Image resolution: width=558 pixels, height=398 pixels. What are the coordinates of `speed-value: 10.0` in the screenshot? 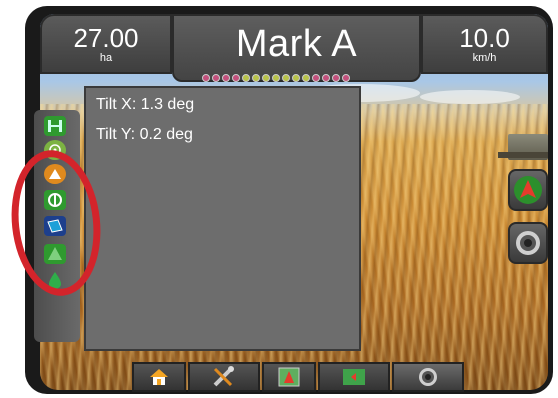 It's located at (484, 38).